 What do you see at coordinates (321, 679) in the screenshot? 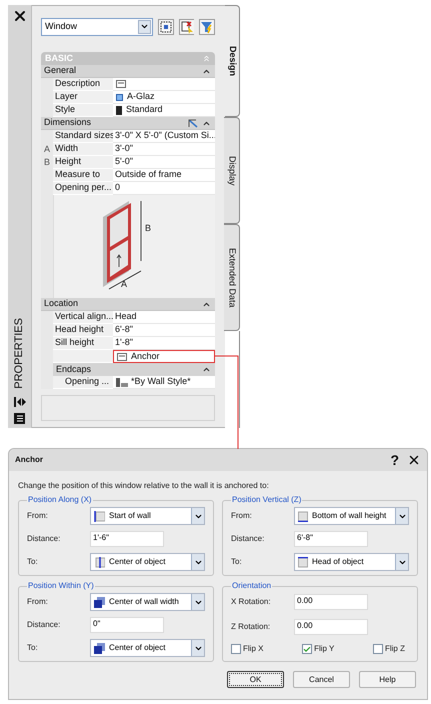
I see `dialog-button: Cancel` at bounding box center [321, 679].